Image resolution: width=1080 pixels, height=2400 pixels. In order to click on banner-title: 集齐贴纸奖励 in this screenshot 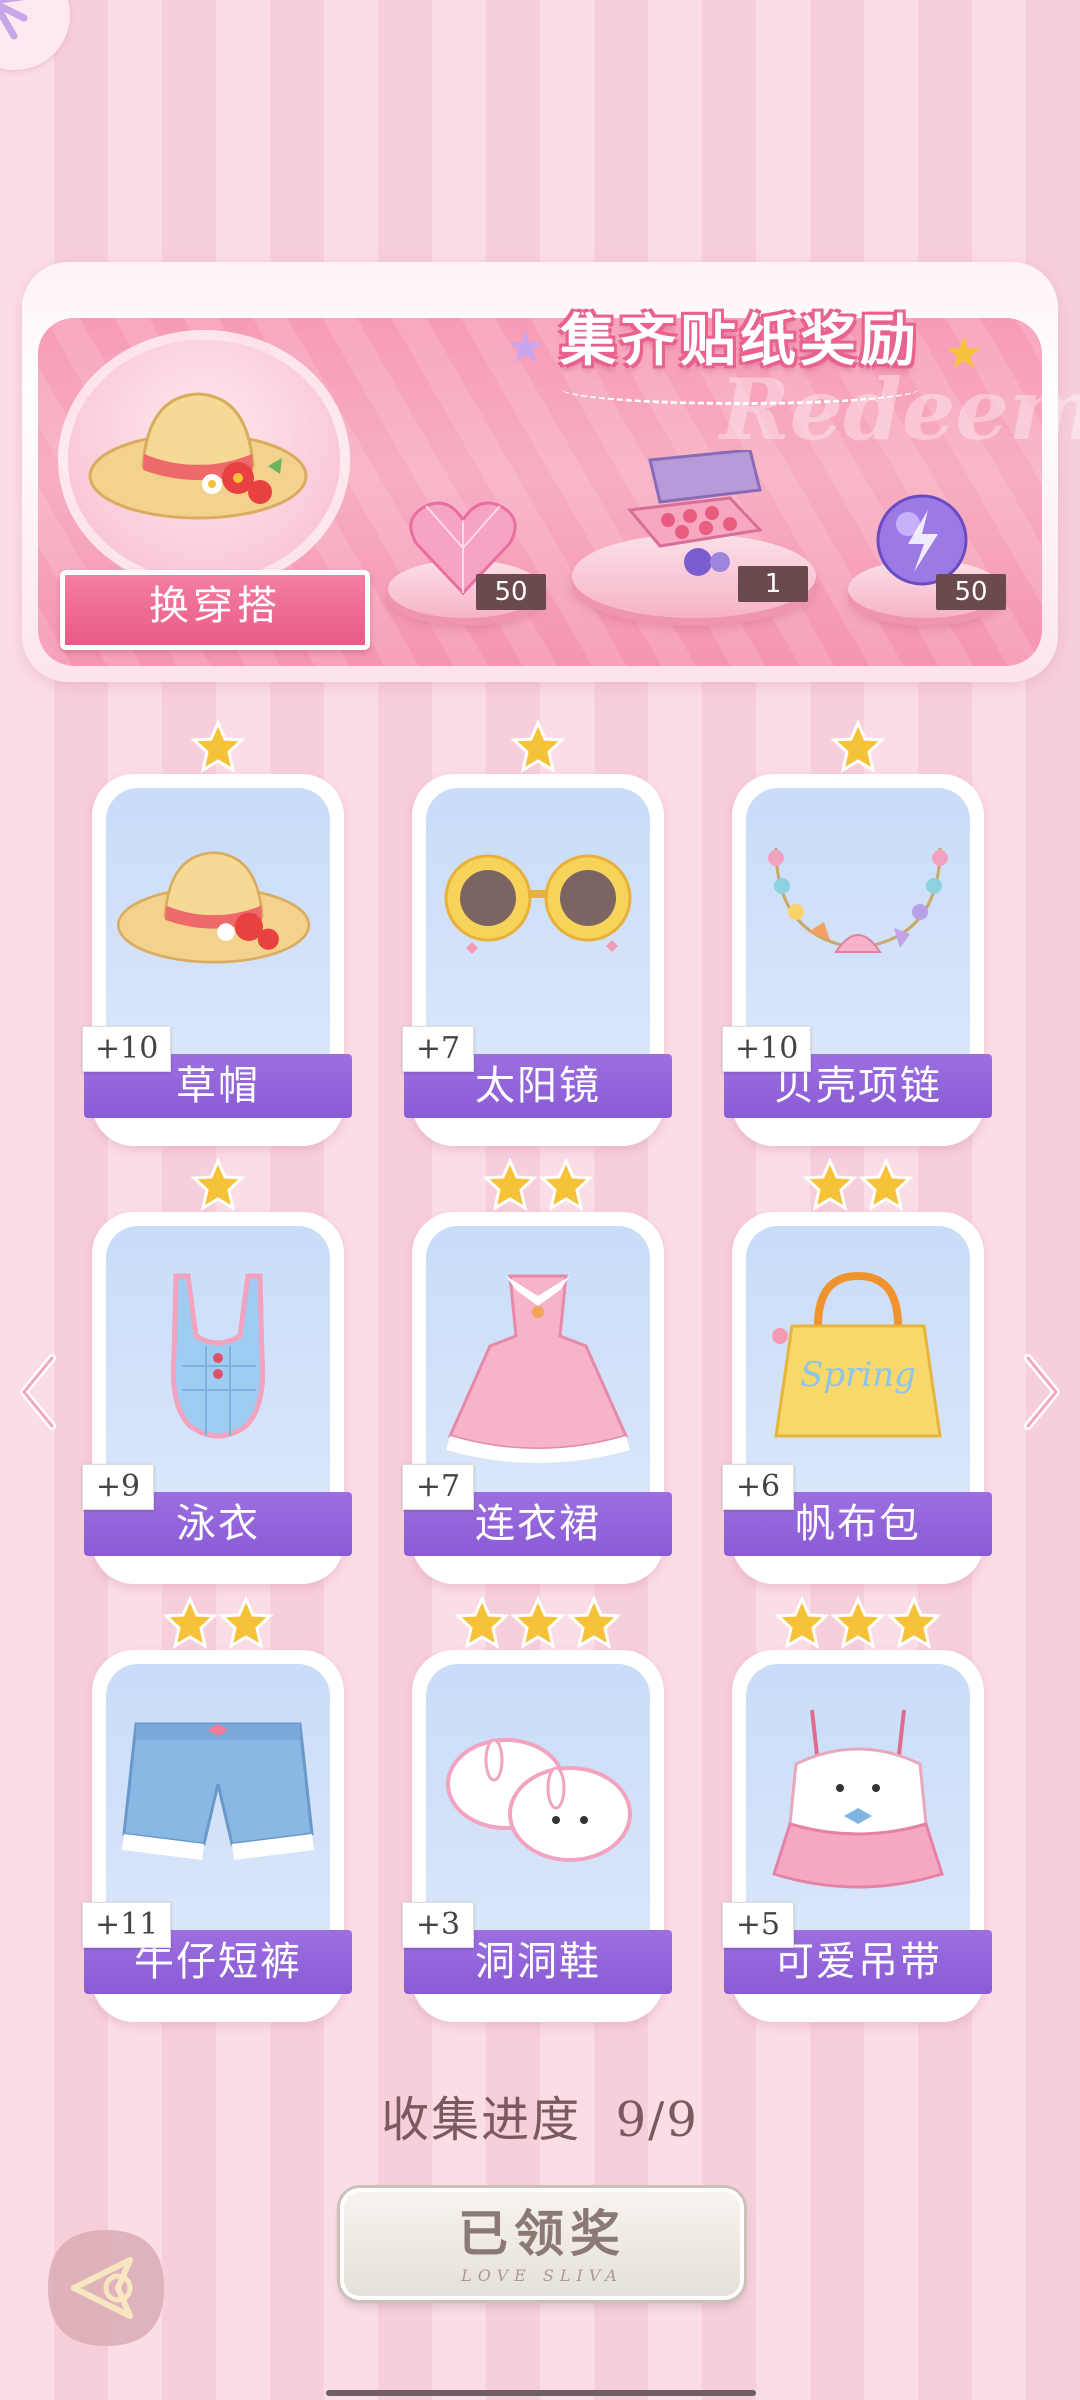, I will do `click(740, 341)`.